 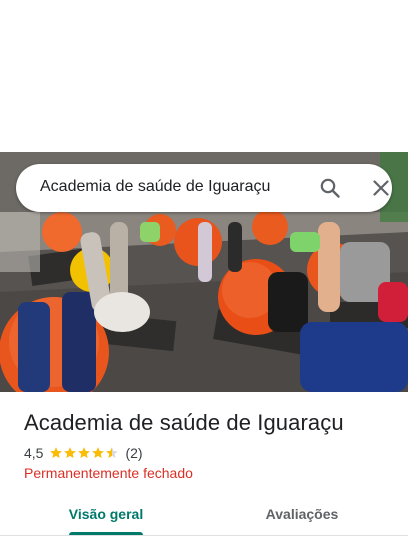 What do you see at coordinates (302, 515) in the screenshot?
I see `tab-reviews: Avaliações` at bounding box center [302, 515].